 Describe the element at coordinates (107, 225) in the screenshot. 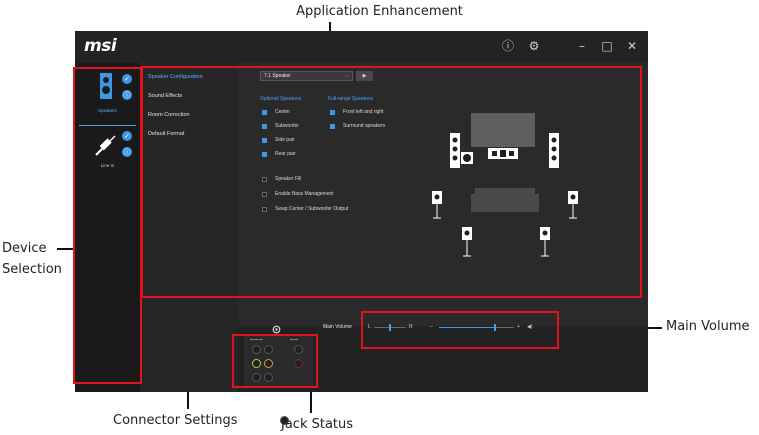

I see `highlight-device-selection` at that location.